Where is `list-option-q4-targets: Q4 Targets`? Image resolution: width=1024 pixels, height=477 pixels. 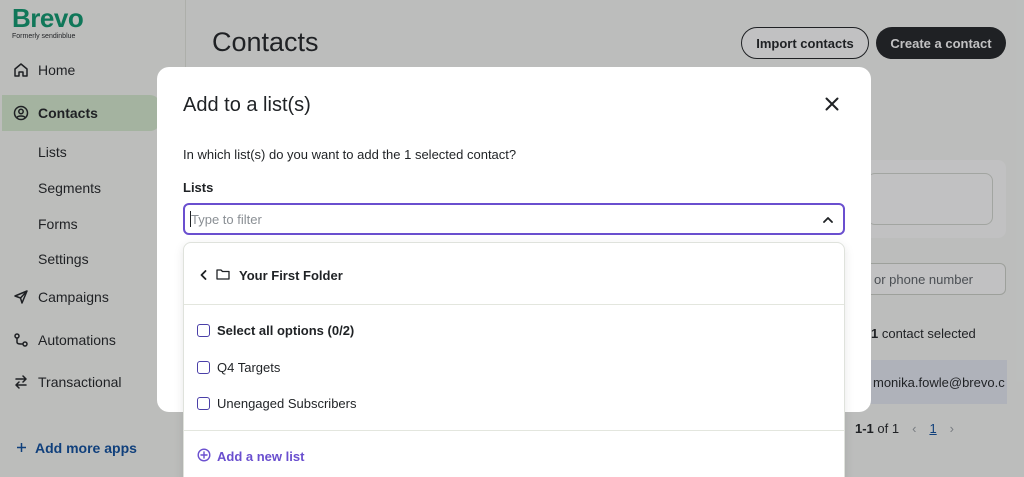 list-option-q4-targets: Q4 Targets is located at coordinates (238, 367).